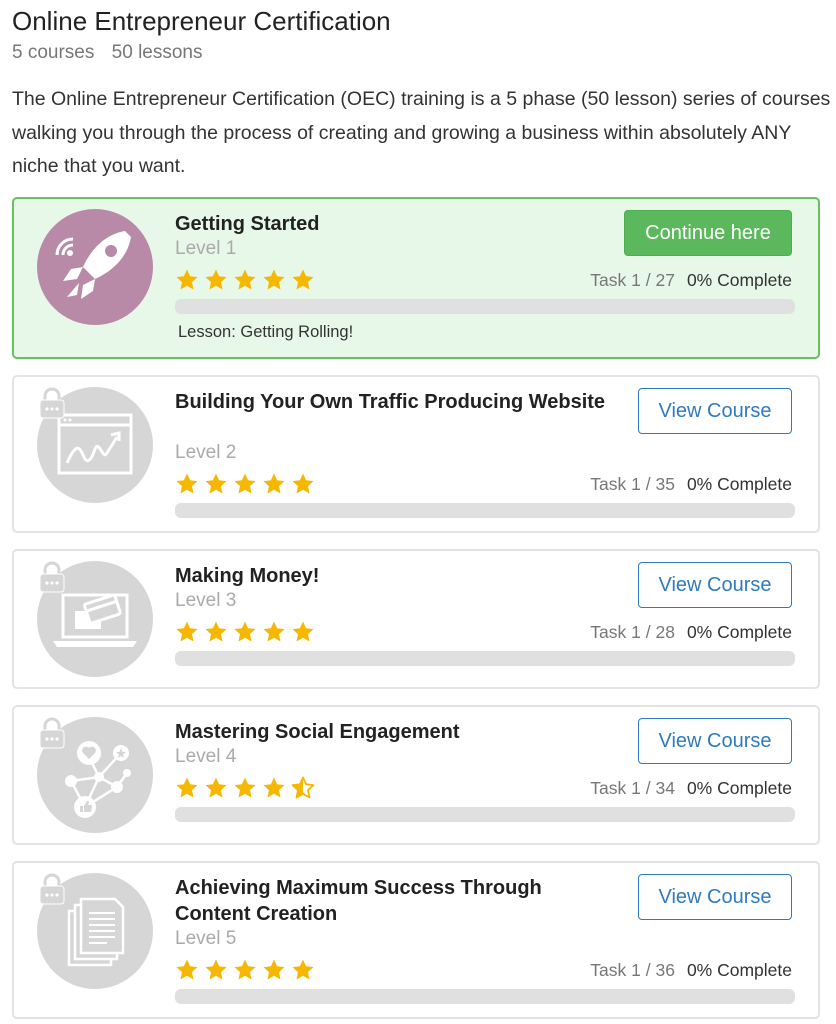 This screenshot has height=1024, width=836. What do you see at coordinates (157, 52) in the screenshot?
I see `lessons-count: 50 lessons` at bounding box center [157, 52].